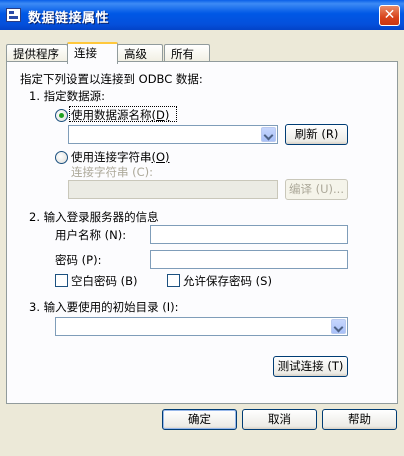 The image size is (404, 456). I want to click on focus-rect, so click(123, 114).